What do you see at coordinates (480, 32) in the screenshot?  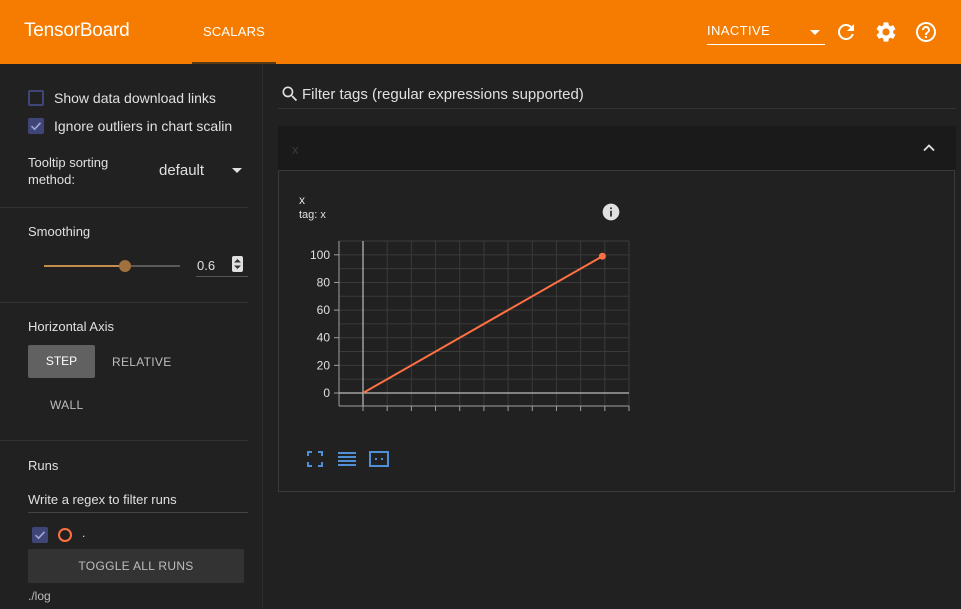 I see `top-app-bar: TensorBoard SCALARS INACTIVE` at bounding box center [480, 32].